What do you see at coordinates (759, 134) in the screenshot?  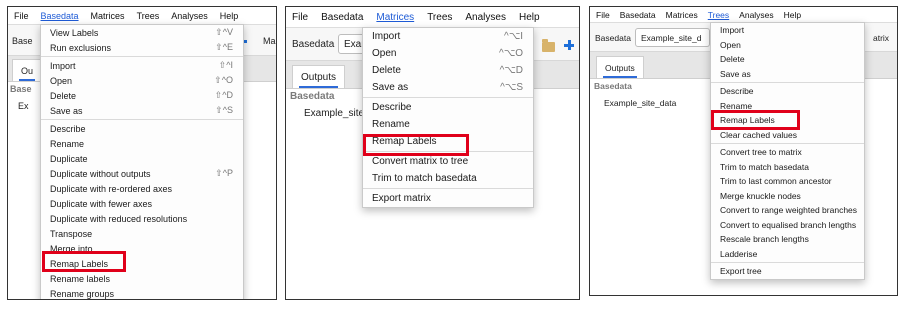 I see `menu-item-label: Clear cached values` at bounding box center [759, 134].